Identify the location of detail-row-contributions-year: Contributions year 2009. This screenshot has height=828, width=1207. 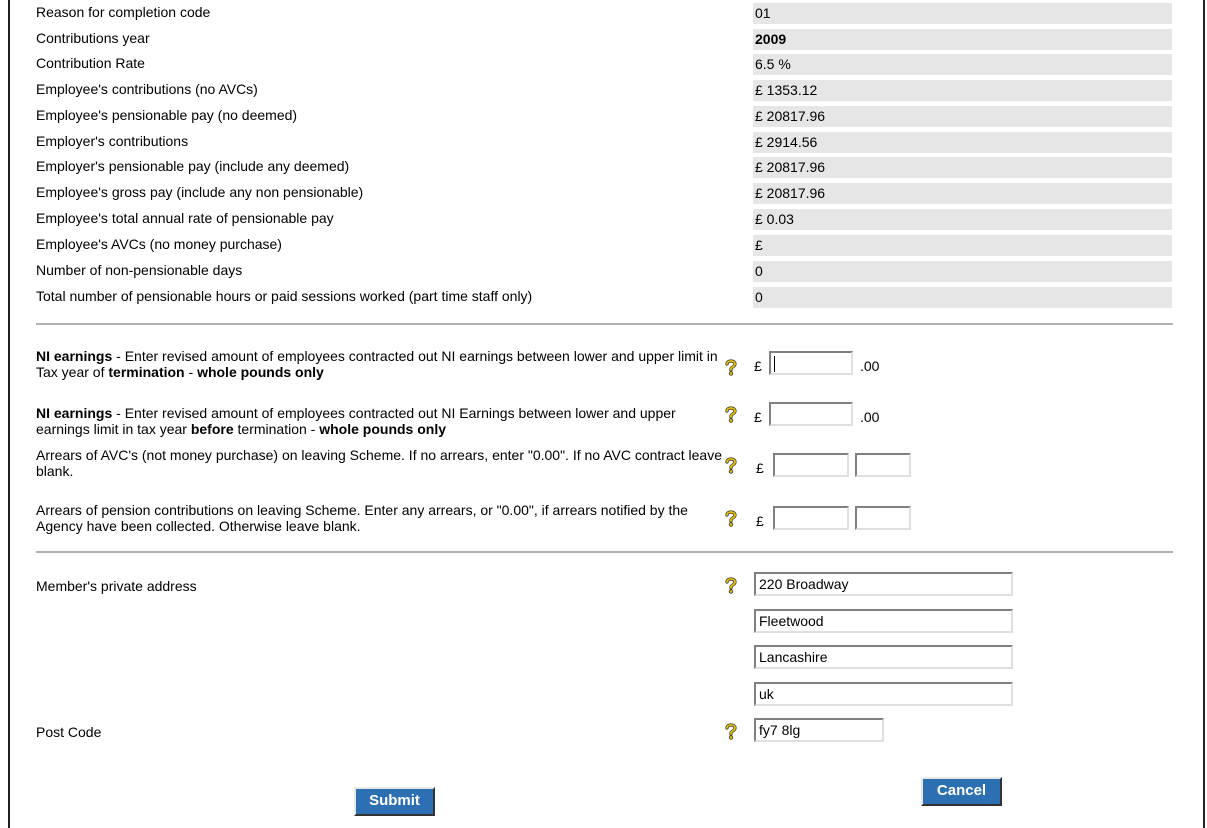
(604, 39).